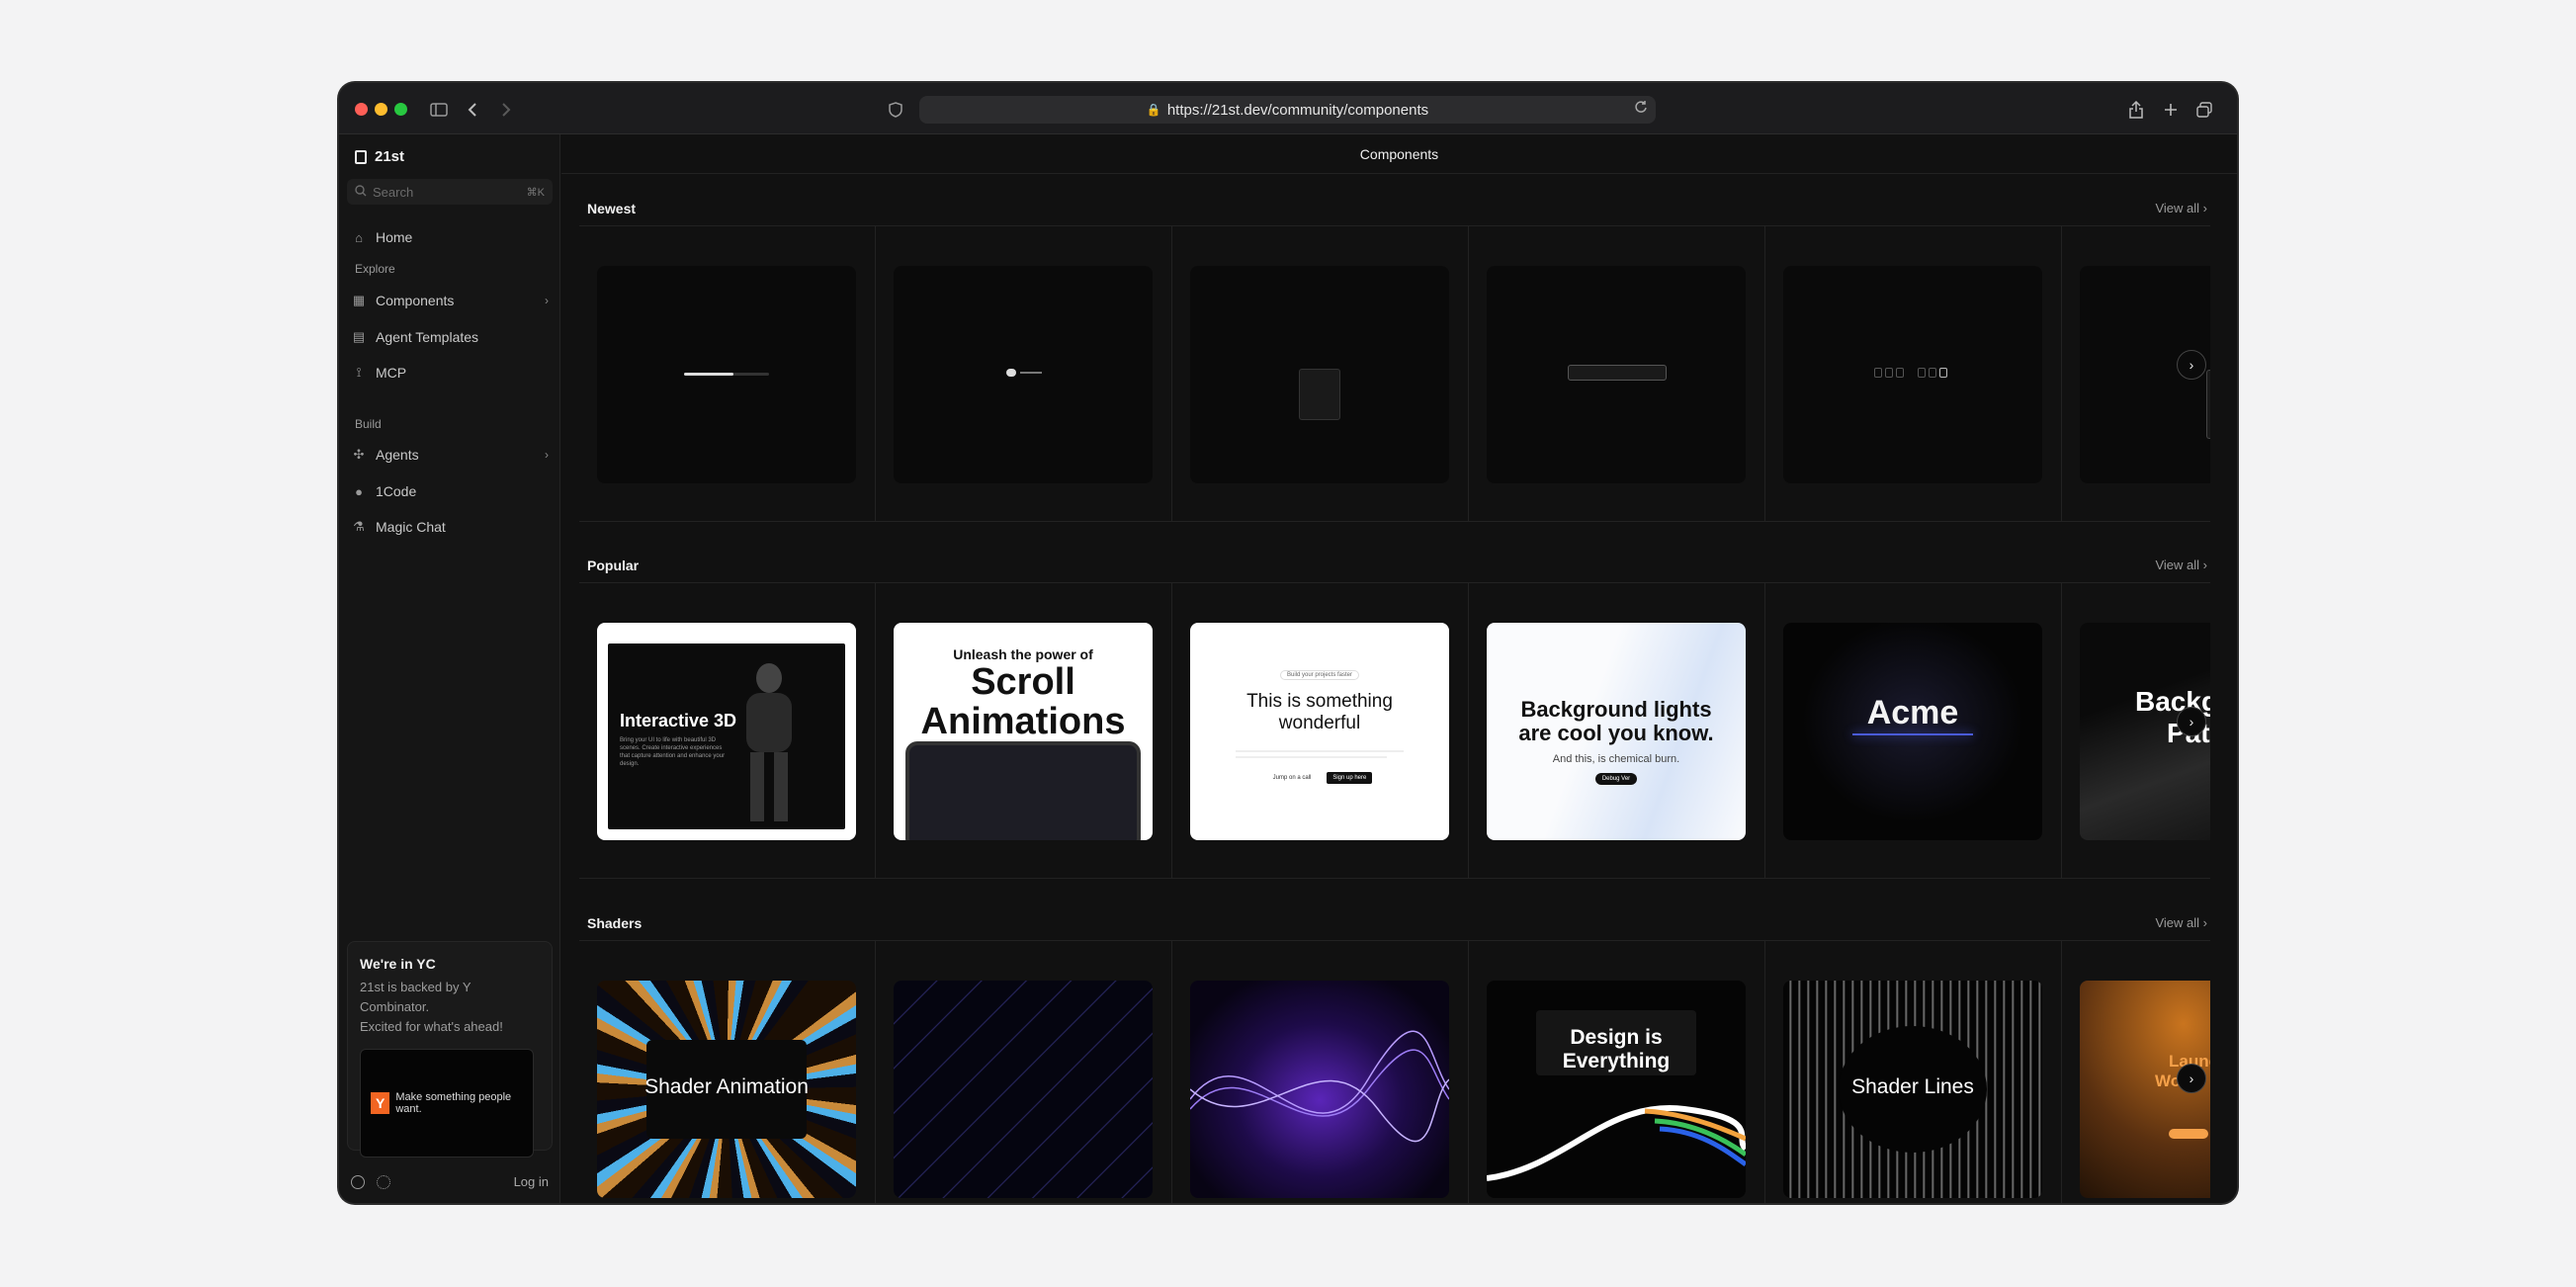 This screenshot has height=1287, width=2576. I want to click on newest-row: ›, so click(1394, 373).